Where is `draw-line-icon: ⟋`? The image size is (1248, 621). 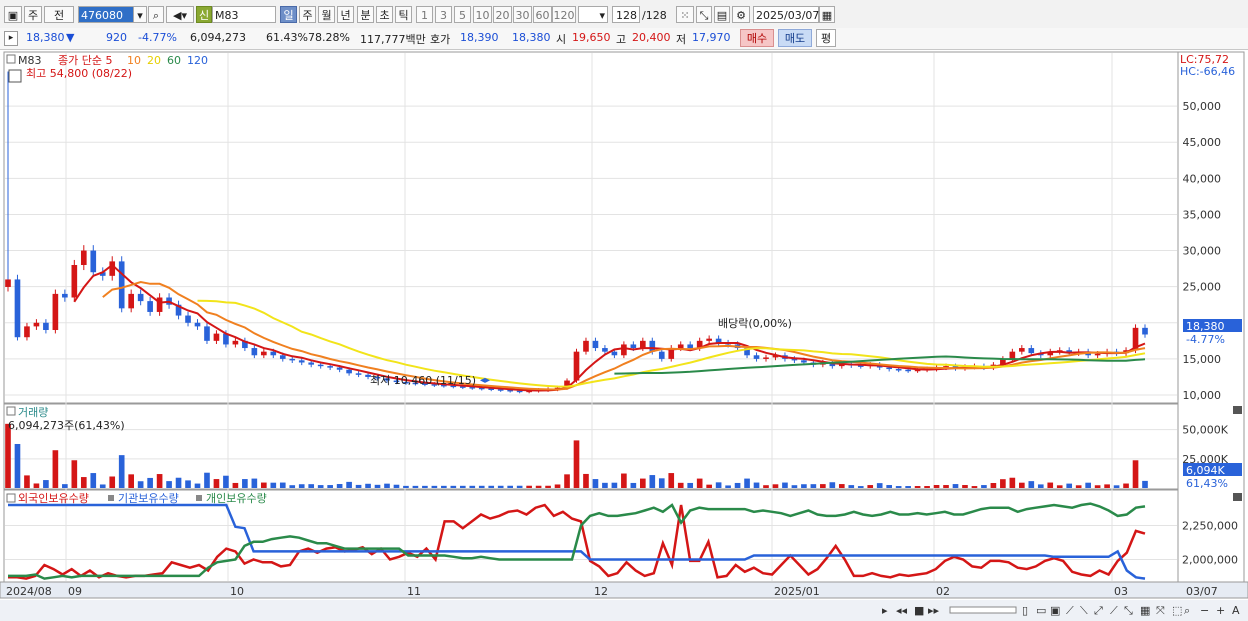 draw-line-icon: ⟋ is located at coordinates (1070, 610).